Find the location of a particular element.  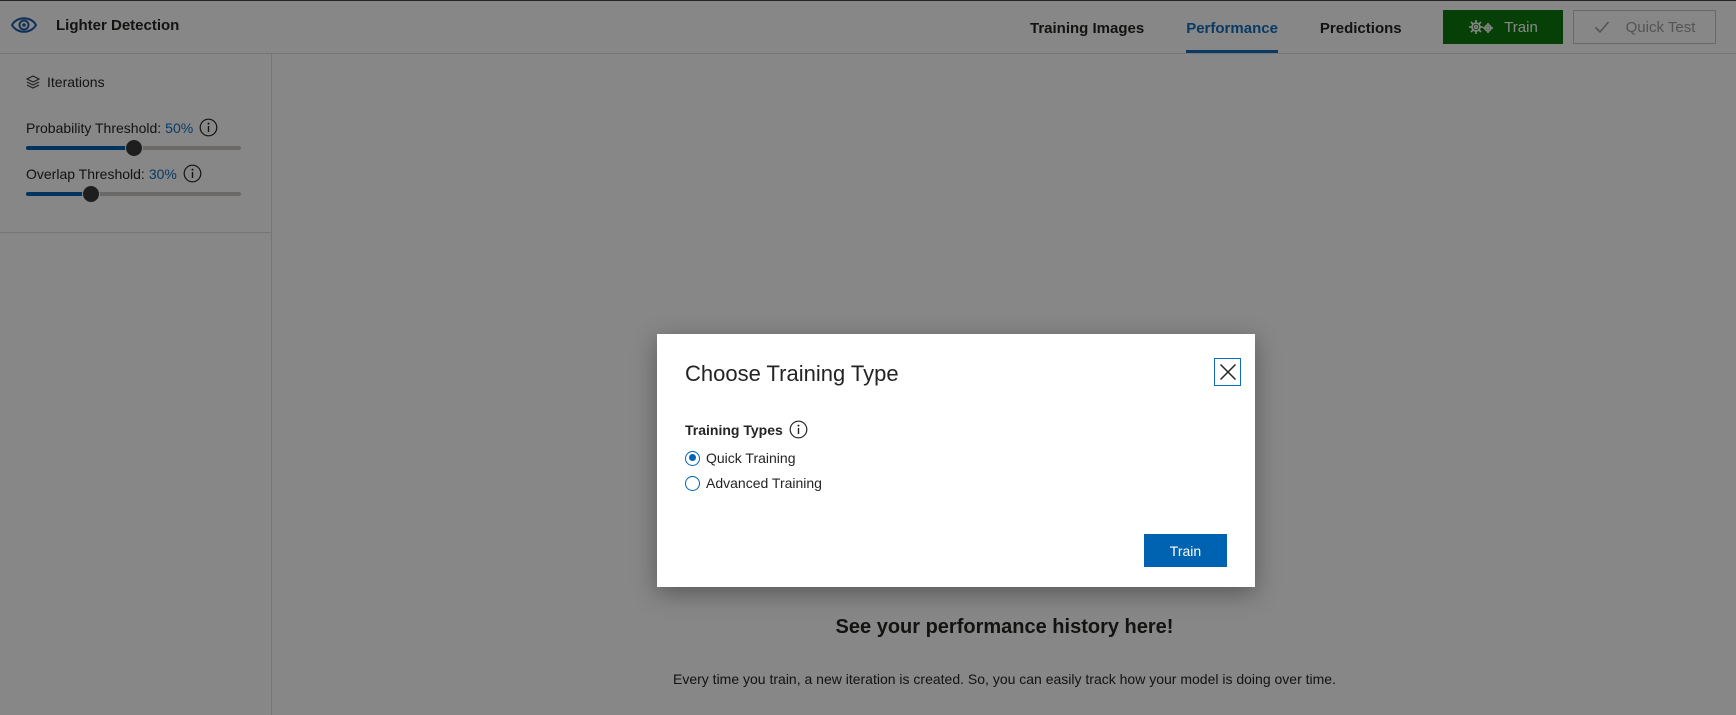

close-icon is located at coordinates (1227, 372).